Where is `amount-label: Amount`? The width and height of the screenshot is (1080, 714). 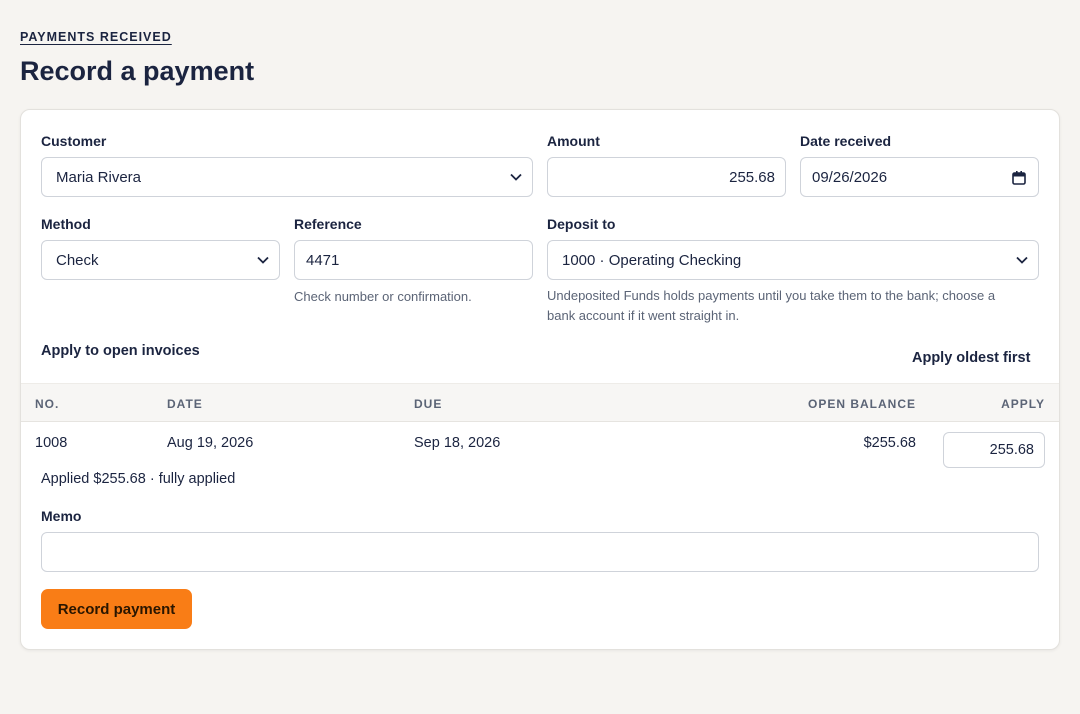 amount-label: Amount is located at coordinates (573, 141).